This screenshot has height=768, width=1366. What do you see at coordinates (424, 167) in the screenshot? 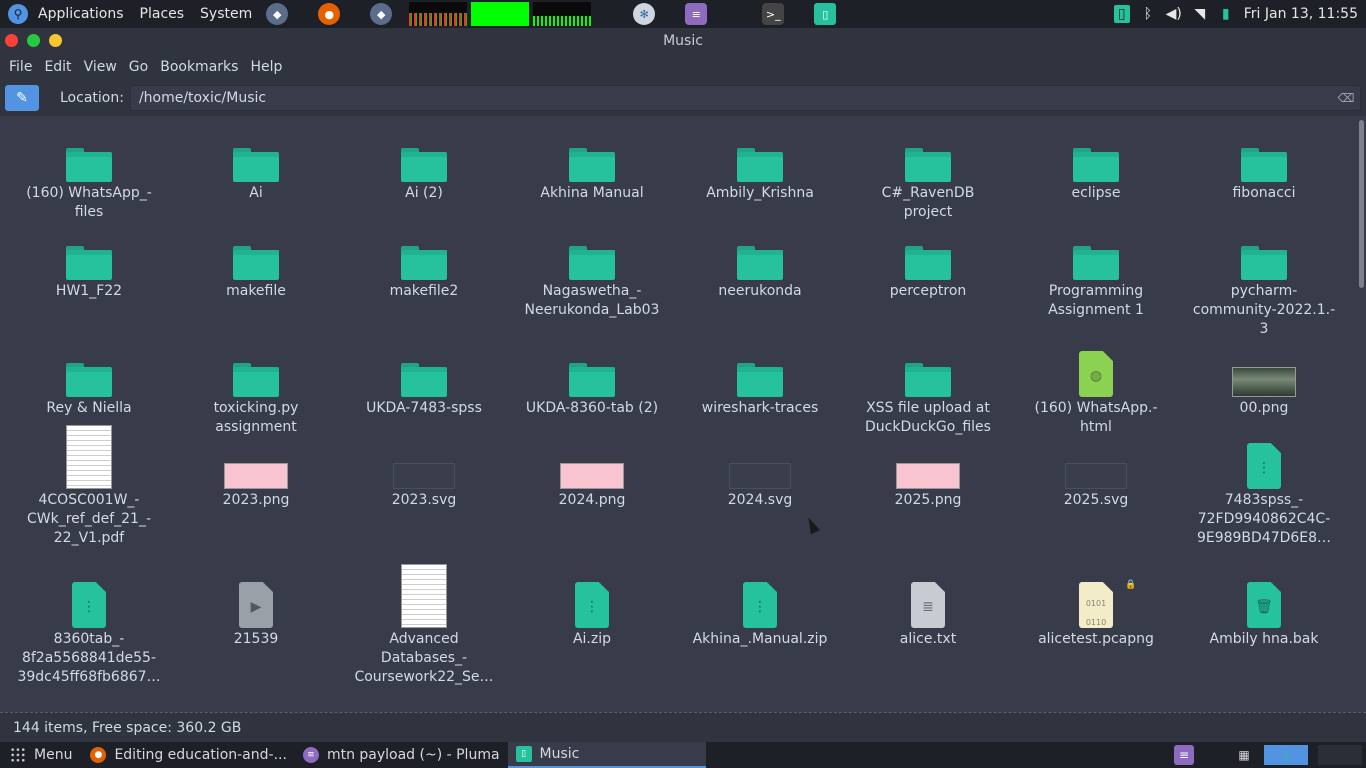
I see `file-item: Ai (2)` at bounding box center [424, 167].